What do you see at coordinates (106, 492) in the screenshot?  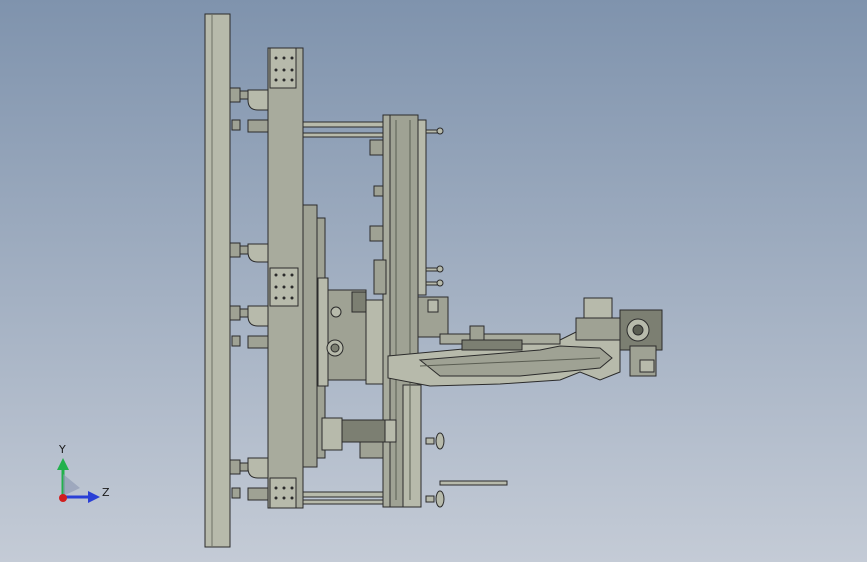 I see `z-axis-label: Z` at bounding box center [106, 492].